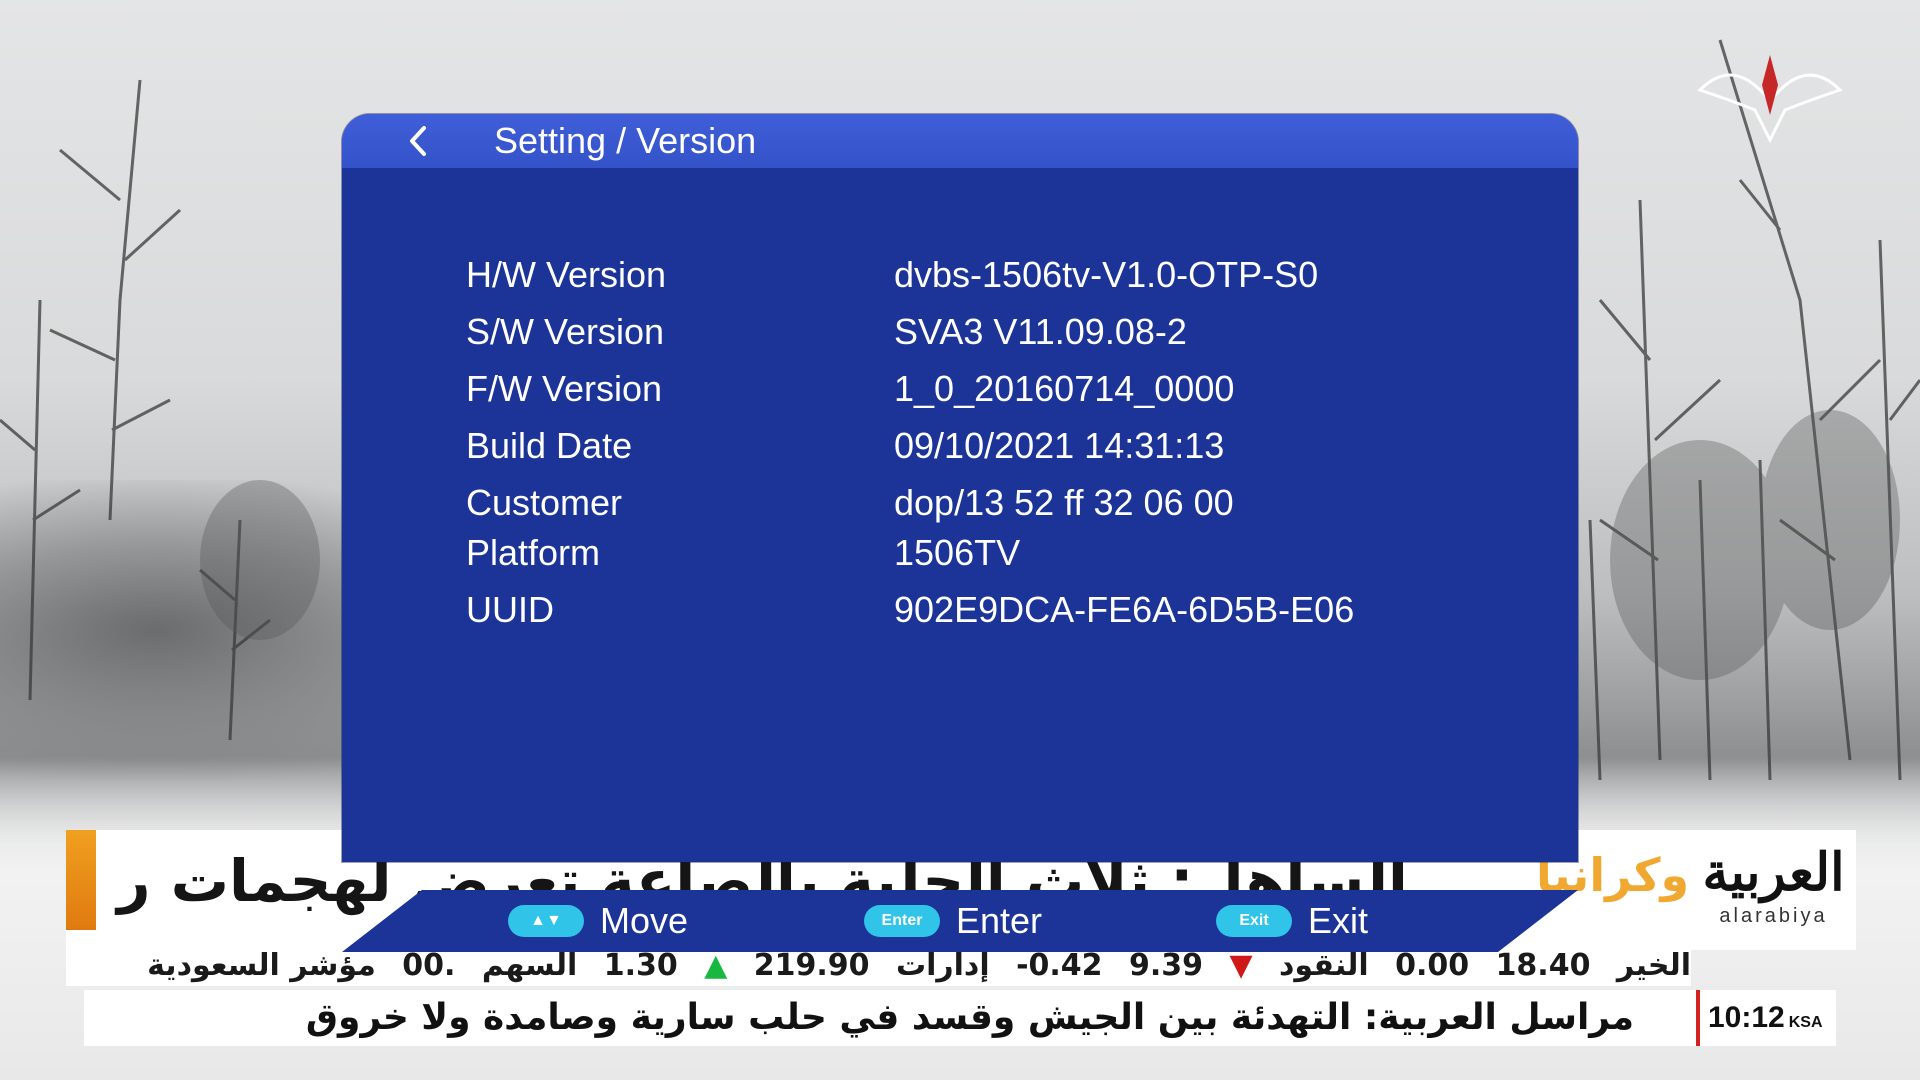  Describe the element at coordinates (1770, 99) in the screenshot. I see `military-emblem-logo` at that location.